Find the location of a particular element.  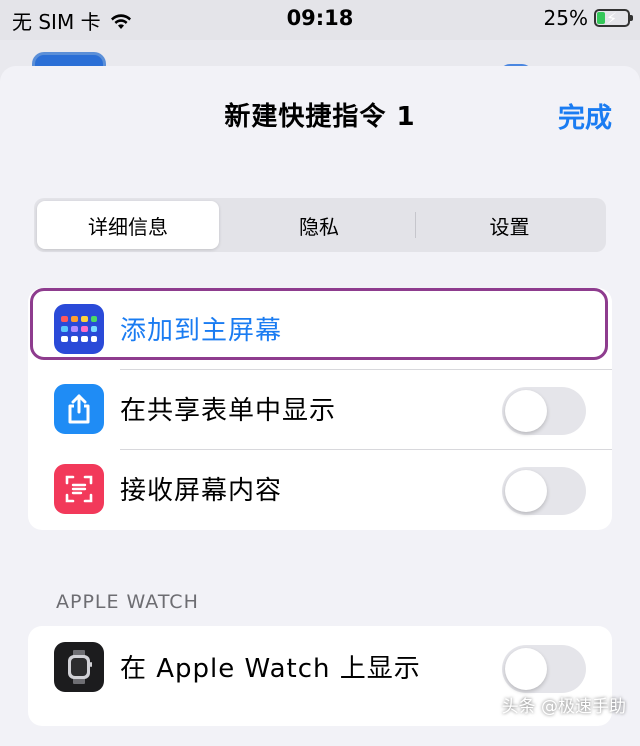

show-on-watch-toggle is located at coordinates (544, 669).